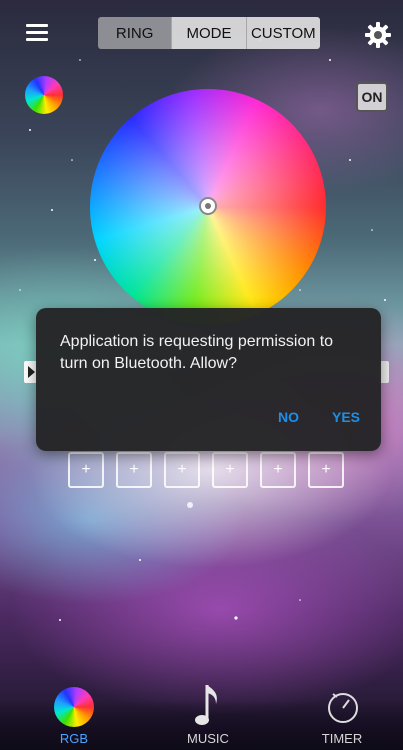 The height and width of the screenshot is (750, 403). I want to click on nav-item-rgb: RGB, so click(74, 715).